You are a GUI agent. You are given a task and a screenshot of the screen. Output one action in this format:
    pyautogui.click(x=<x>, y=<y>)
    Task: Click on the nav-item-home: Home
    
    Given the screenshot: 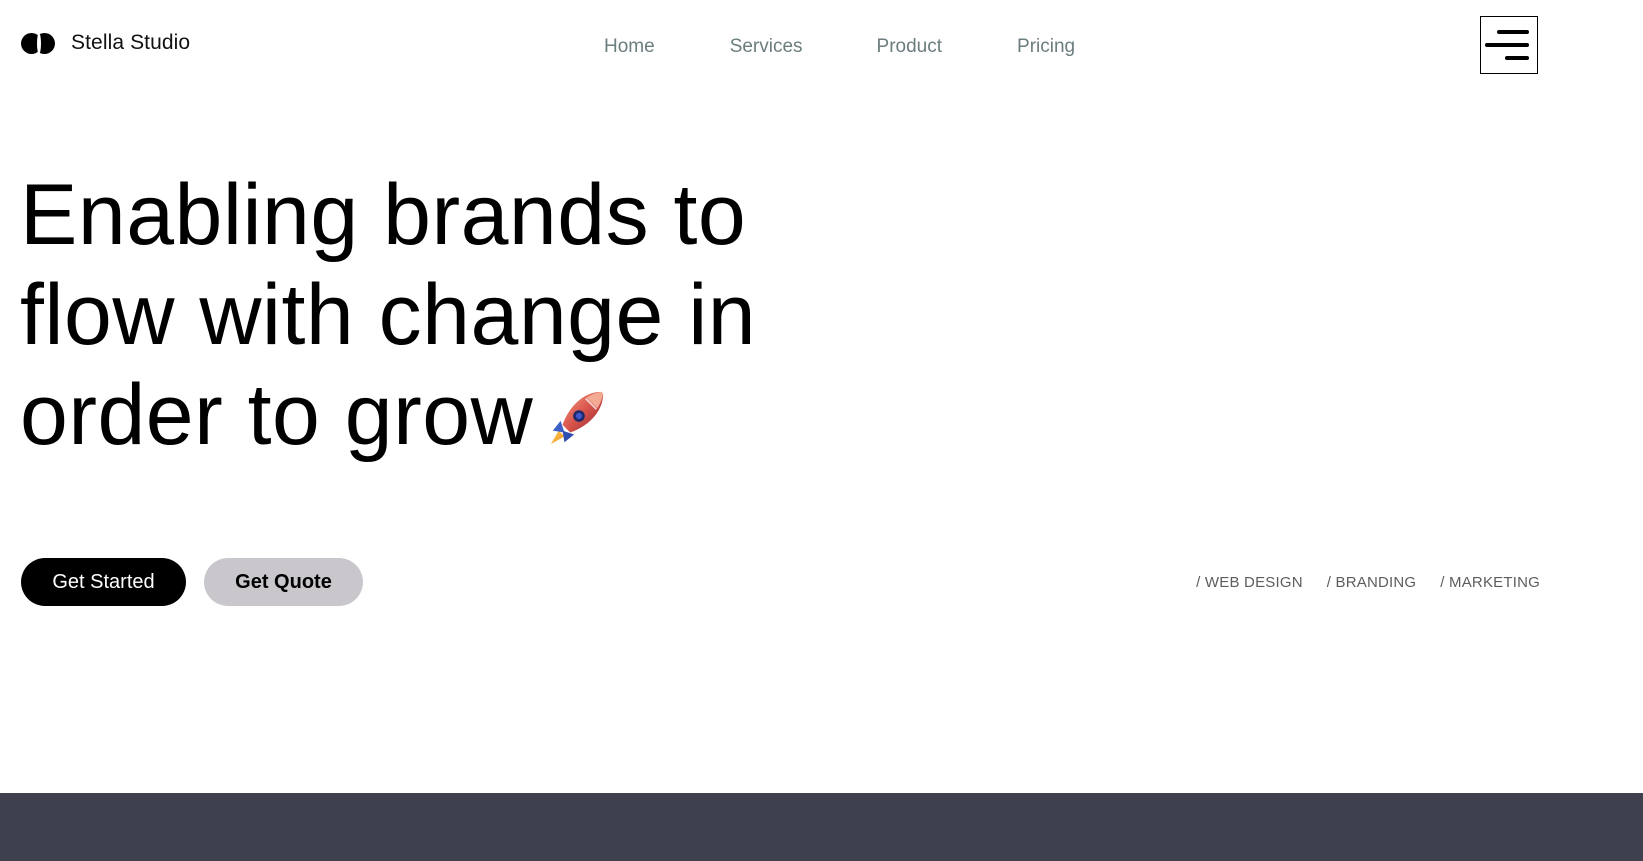 What is the action you would take?
    pyautogui.click(x=629, y=47)
    